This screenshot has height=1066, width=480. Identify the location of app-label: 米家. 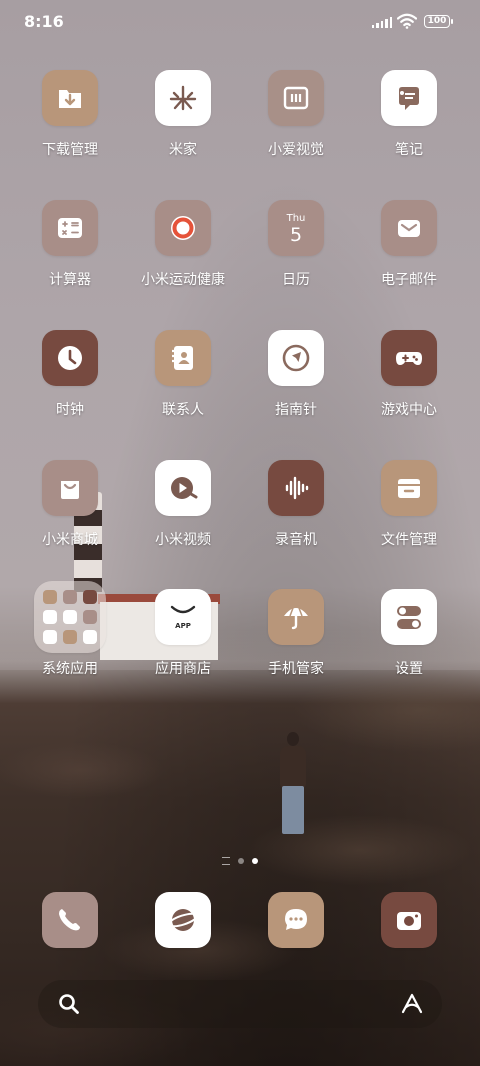
(183, 150).